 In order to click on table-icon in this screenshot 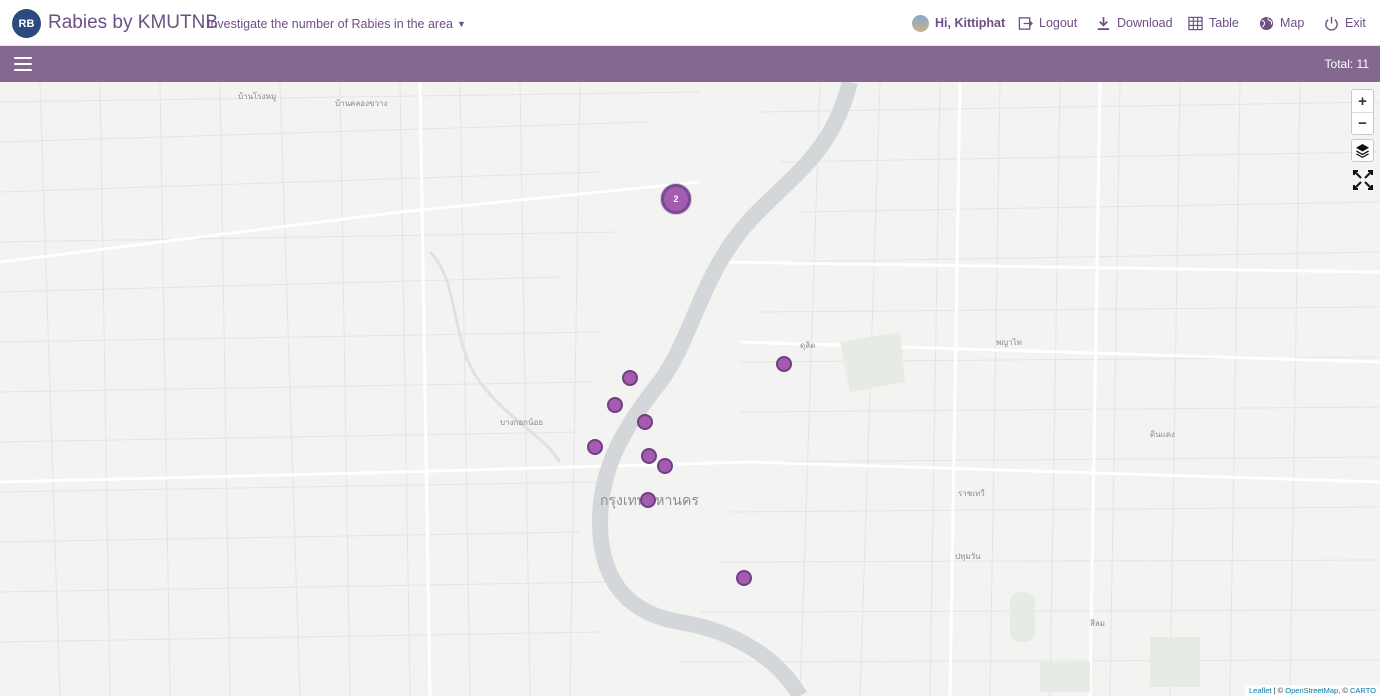, I will do `click(1195, 23)`.